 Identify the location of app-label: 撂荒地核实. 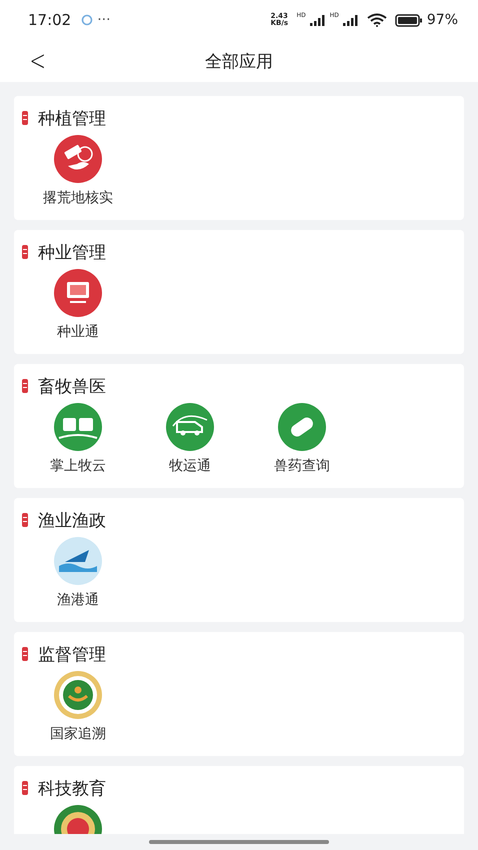
(78, 198).